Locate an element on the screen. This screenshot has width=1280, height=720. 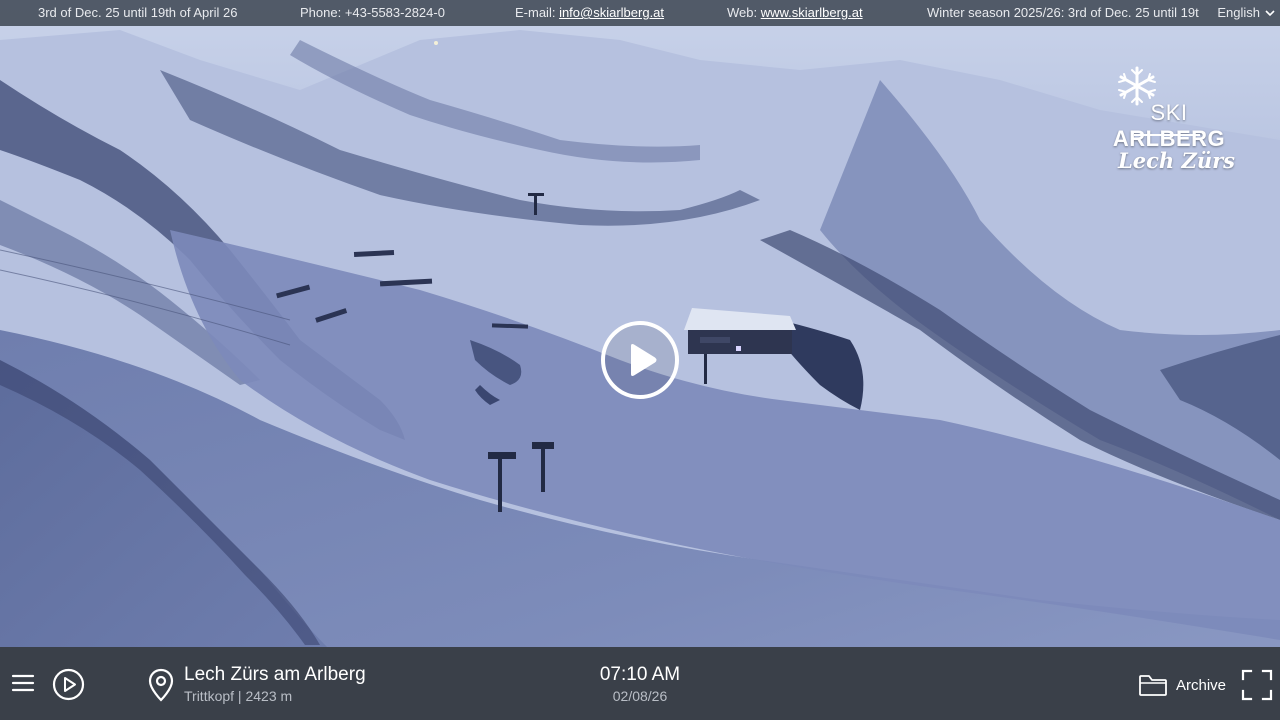
email-link: info@skiarlberg.at is located at coordinates (611, 12).